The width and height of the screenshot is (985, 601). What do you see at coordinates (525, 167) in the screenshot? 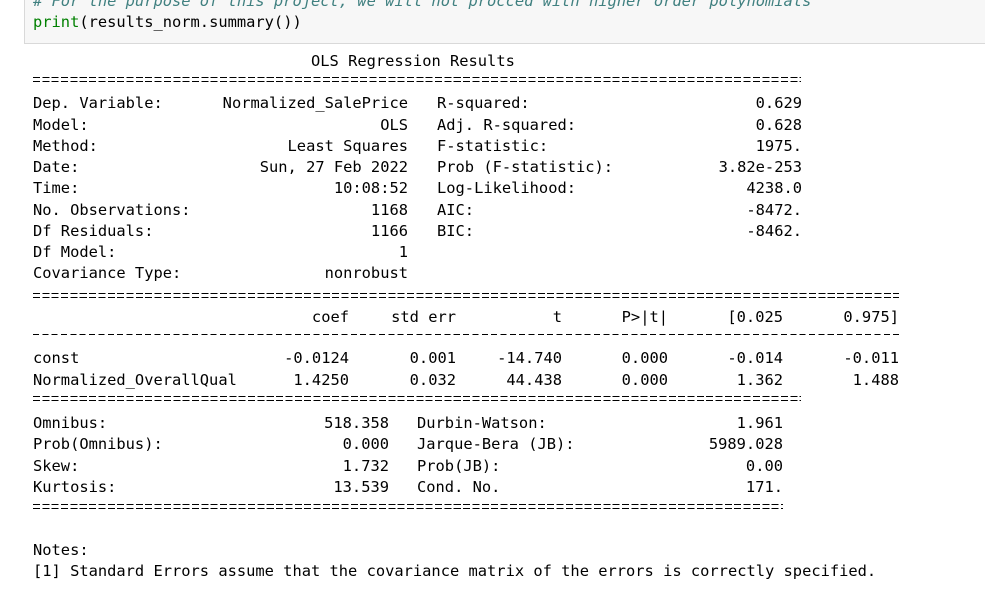
I see `label-prob-f-statistic: Prob (F-statistic):` at bounding box center [525, 167].